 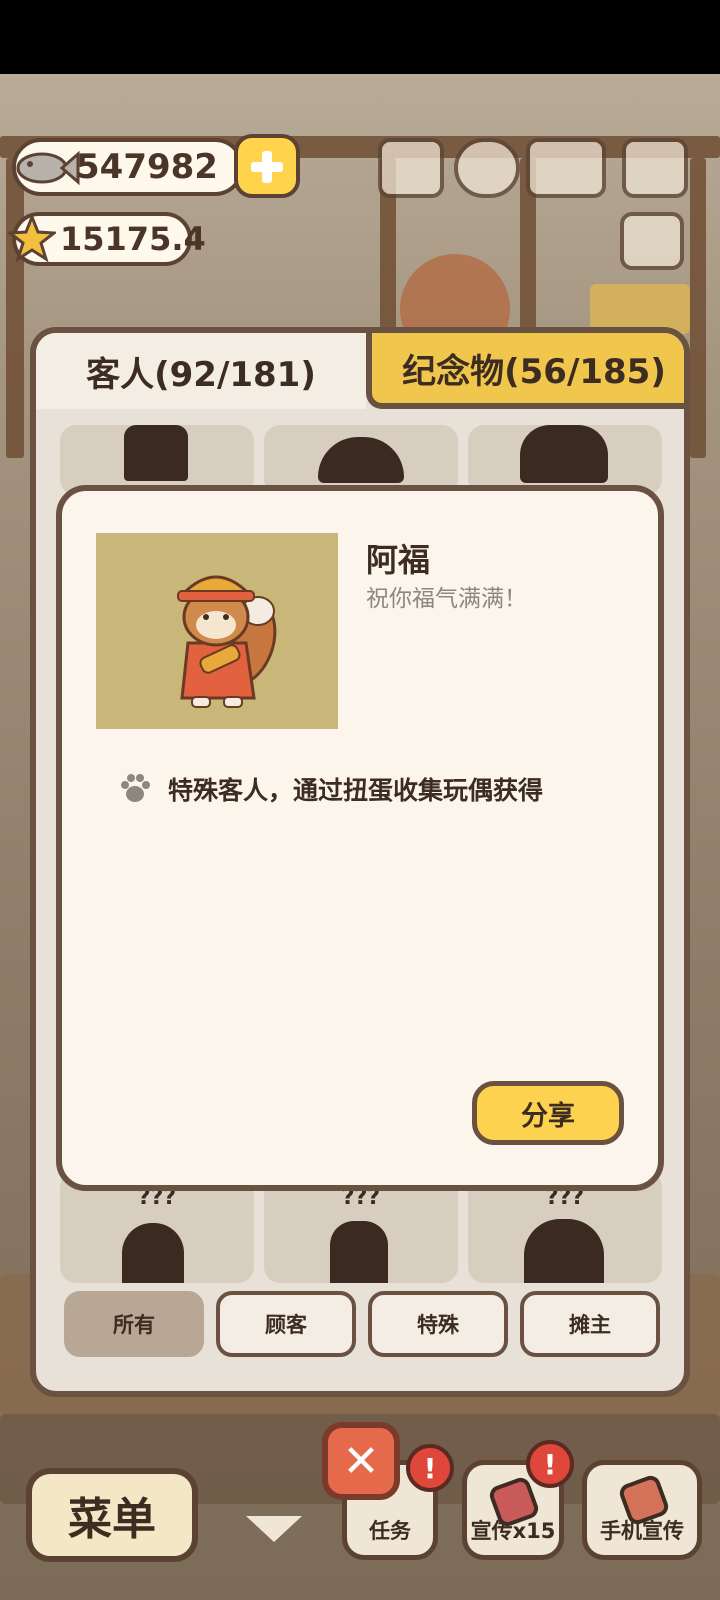 What do you see at coordinates (267, 166) in the screenshot?
I see `add-currency-button` at bounding box center [267, 166].